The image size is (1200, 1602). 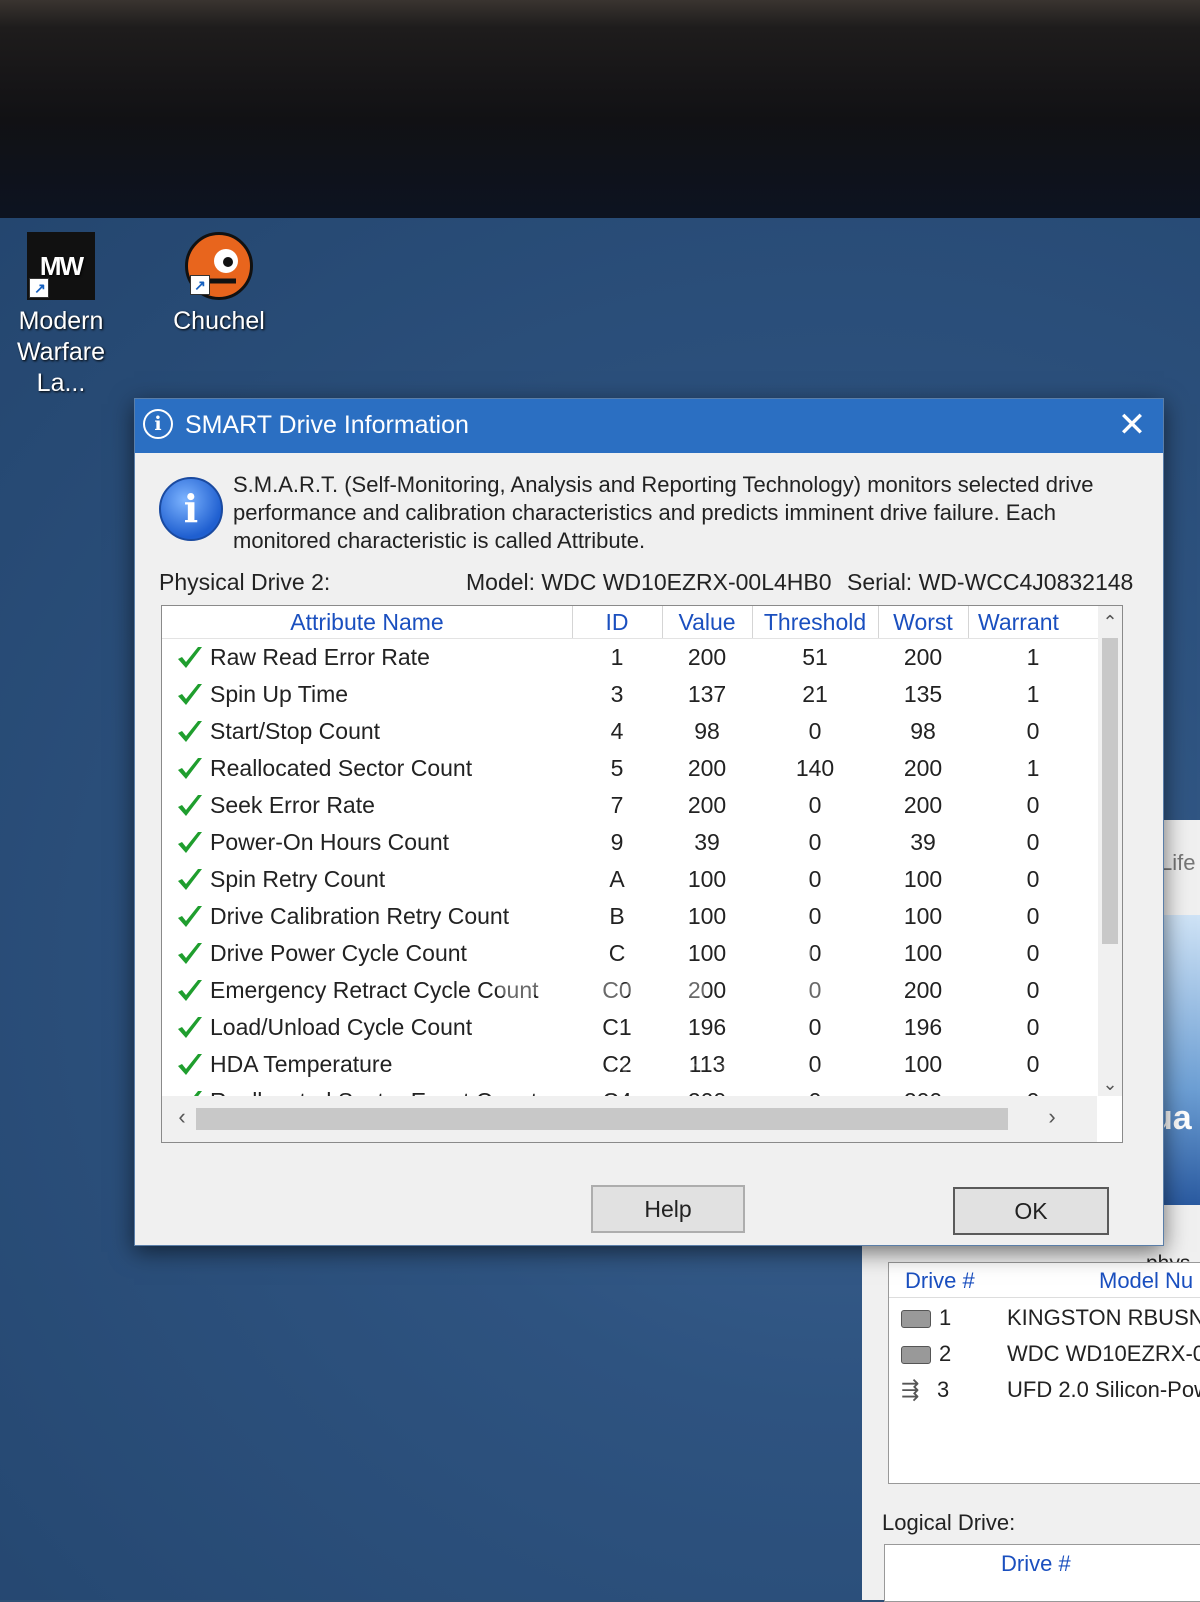 What do you see at coordinates (707, 731) in the screenshot?
I see `cell-value: 98` at bounding box center [707, 731].